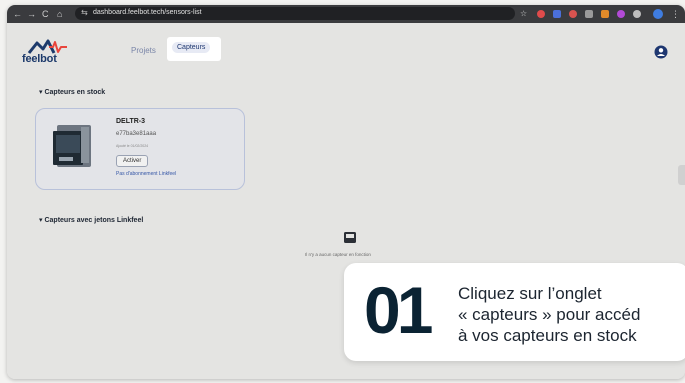 The height and width of the screenshot is (383, 685). What do you see at coordinates (17, 14) in the screenshot?
I see `back-icon: ←` at bounding box center [17, 14].